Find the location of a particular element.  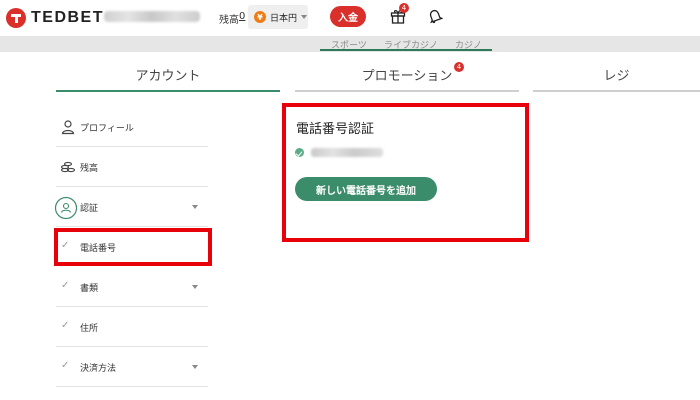

sidebar-item-label: 決済方法 is located at coordinates (98, 369).